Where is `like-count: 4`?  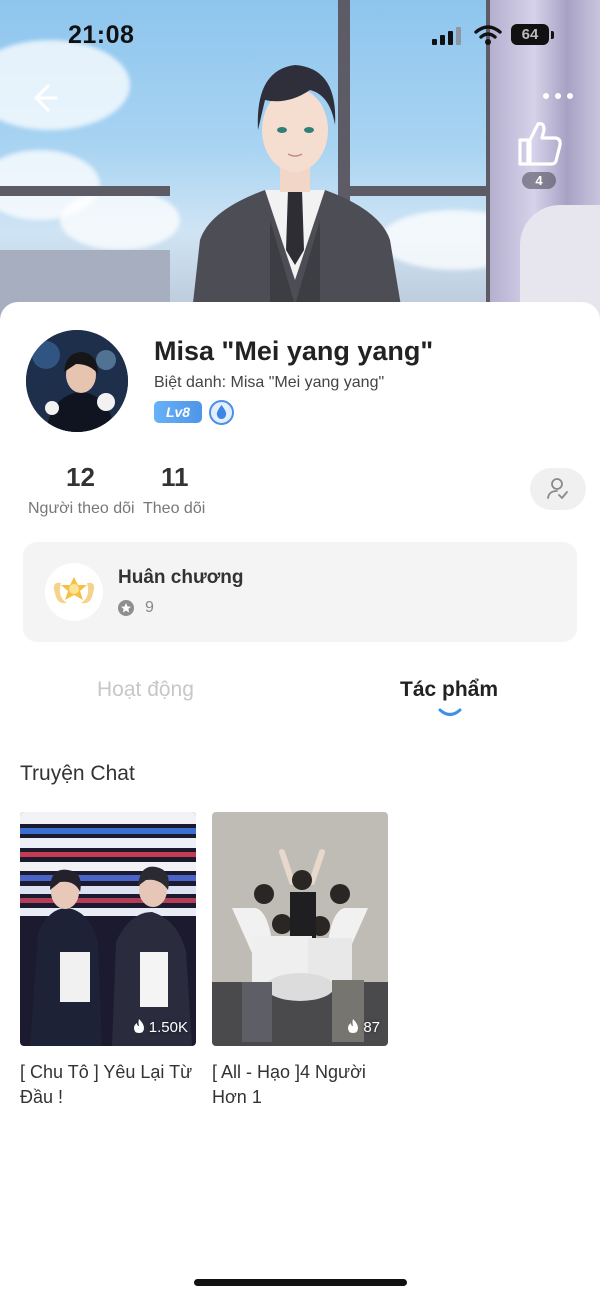 like-count: 4 is located at coordinates (539, 180).